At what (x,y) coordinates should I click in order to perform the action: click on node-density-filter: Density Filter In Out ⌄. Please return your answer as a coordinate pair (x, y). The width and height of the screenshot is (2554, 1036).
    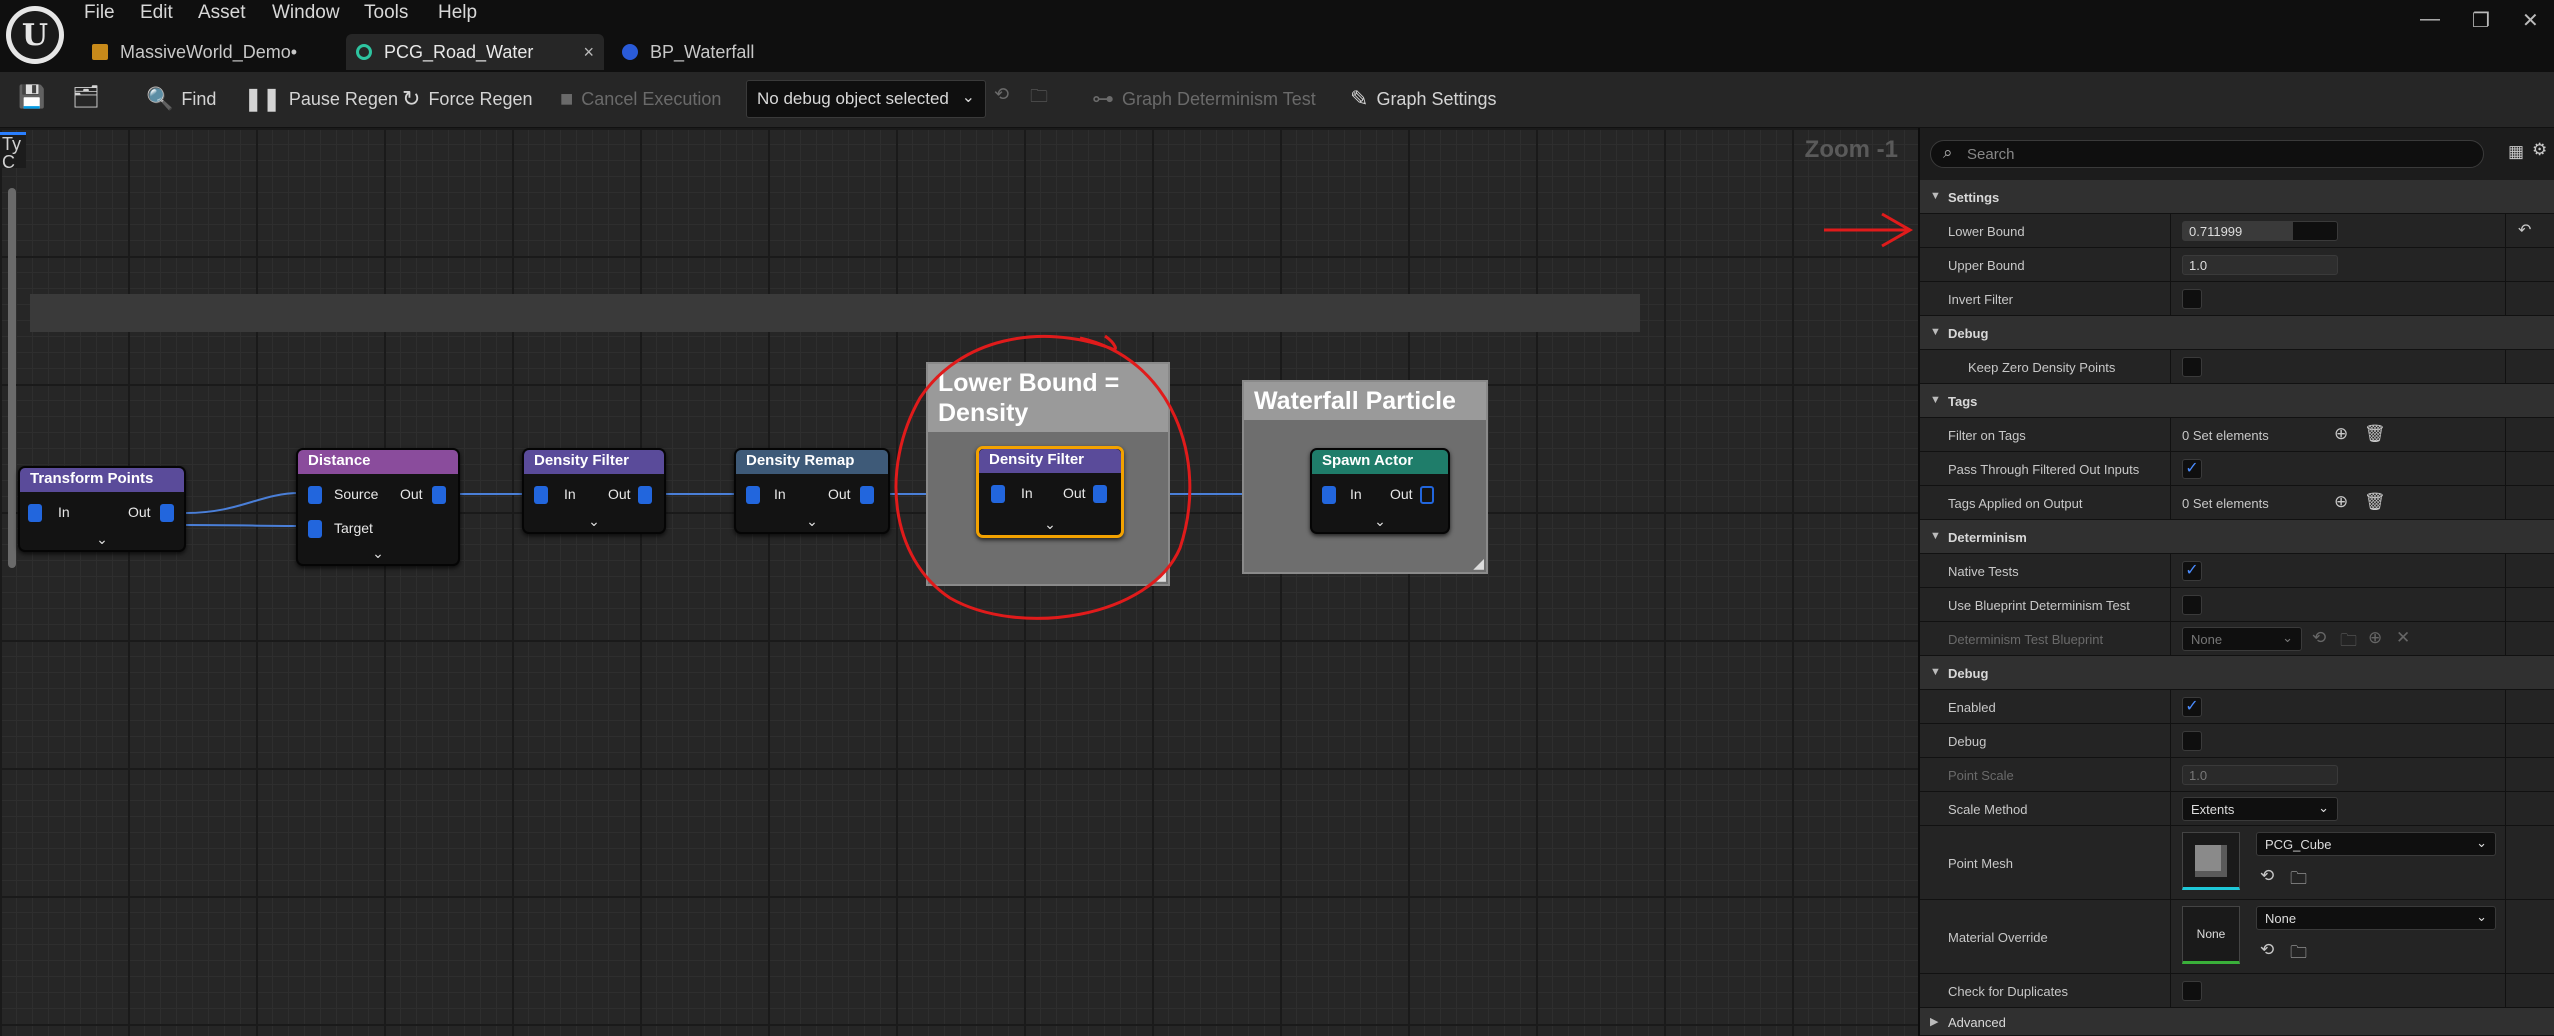
    Looking at the image, I should click on (594, 491).